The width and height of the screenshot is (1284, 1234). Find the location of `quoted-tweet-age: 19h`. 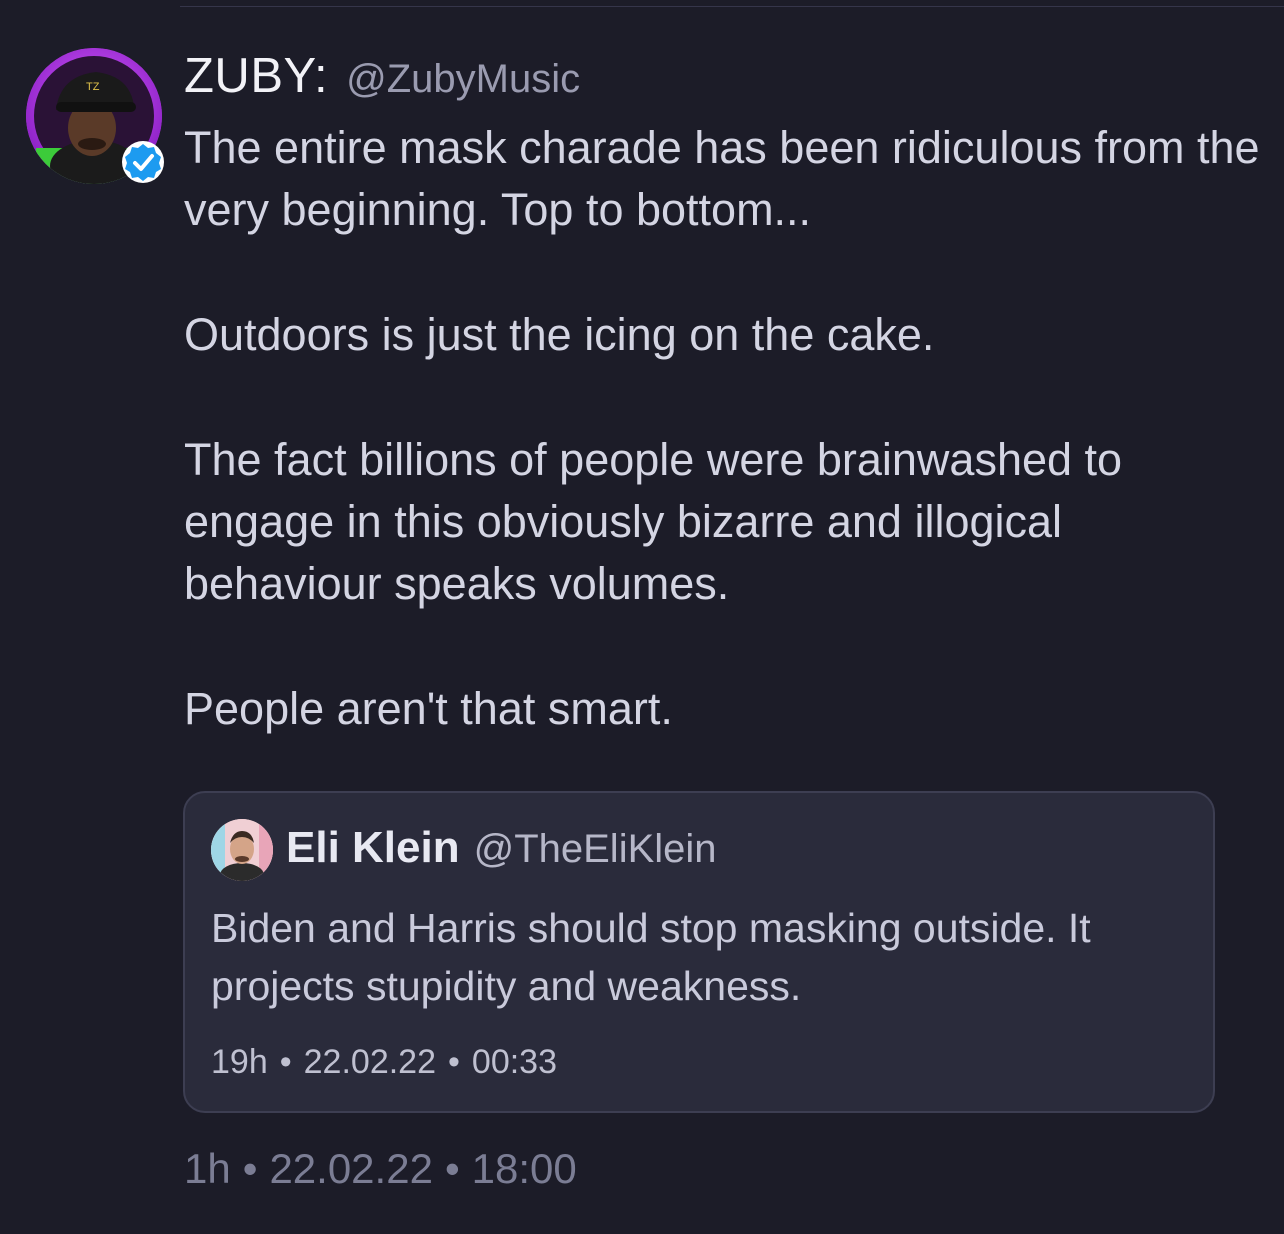

quoted-tweet-age: 19h is located at coordinates (239, 1062).